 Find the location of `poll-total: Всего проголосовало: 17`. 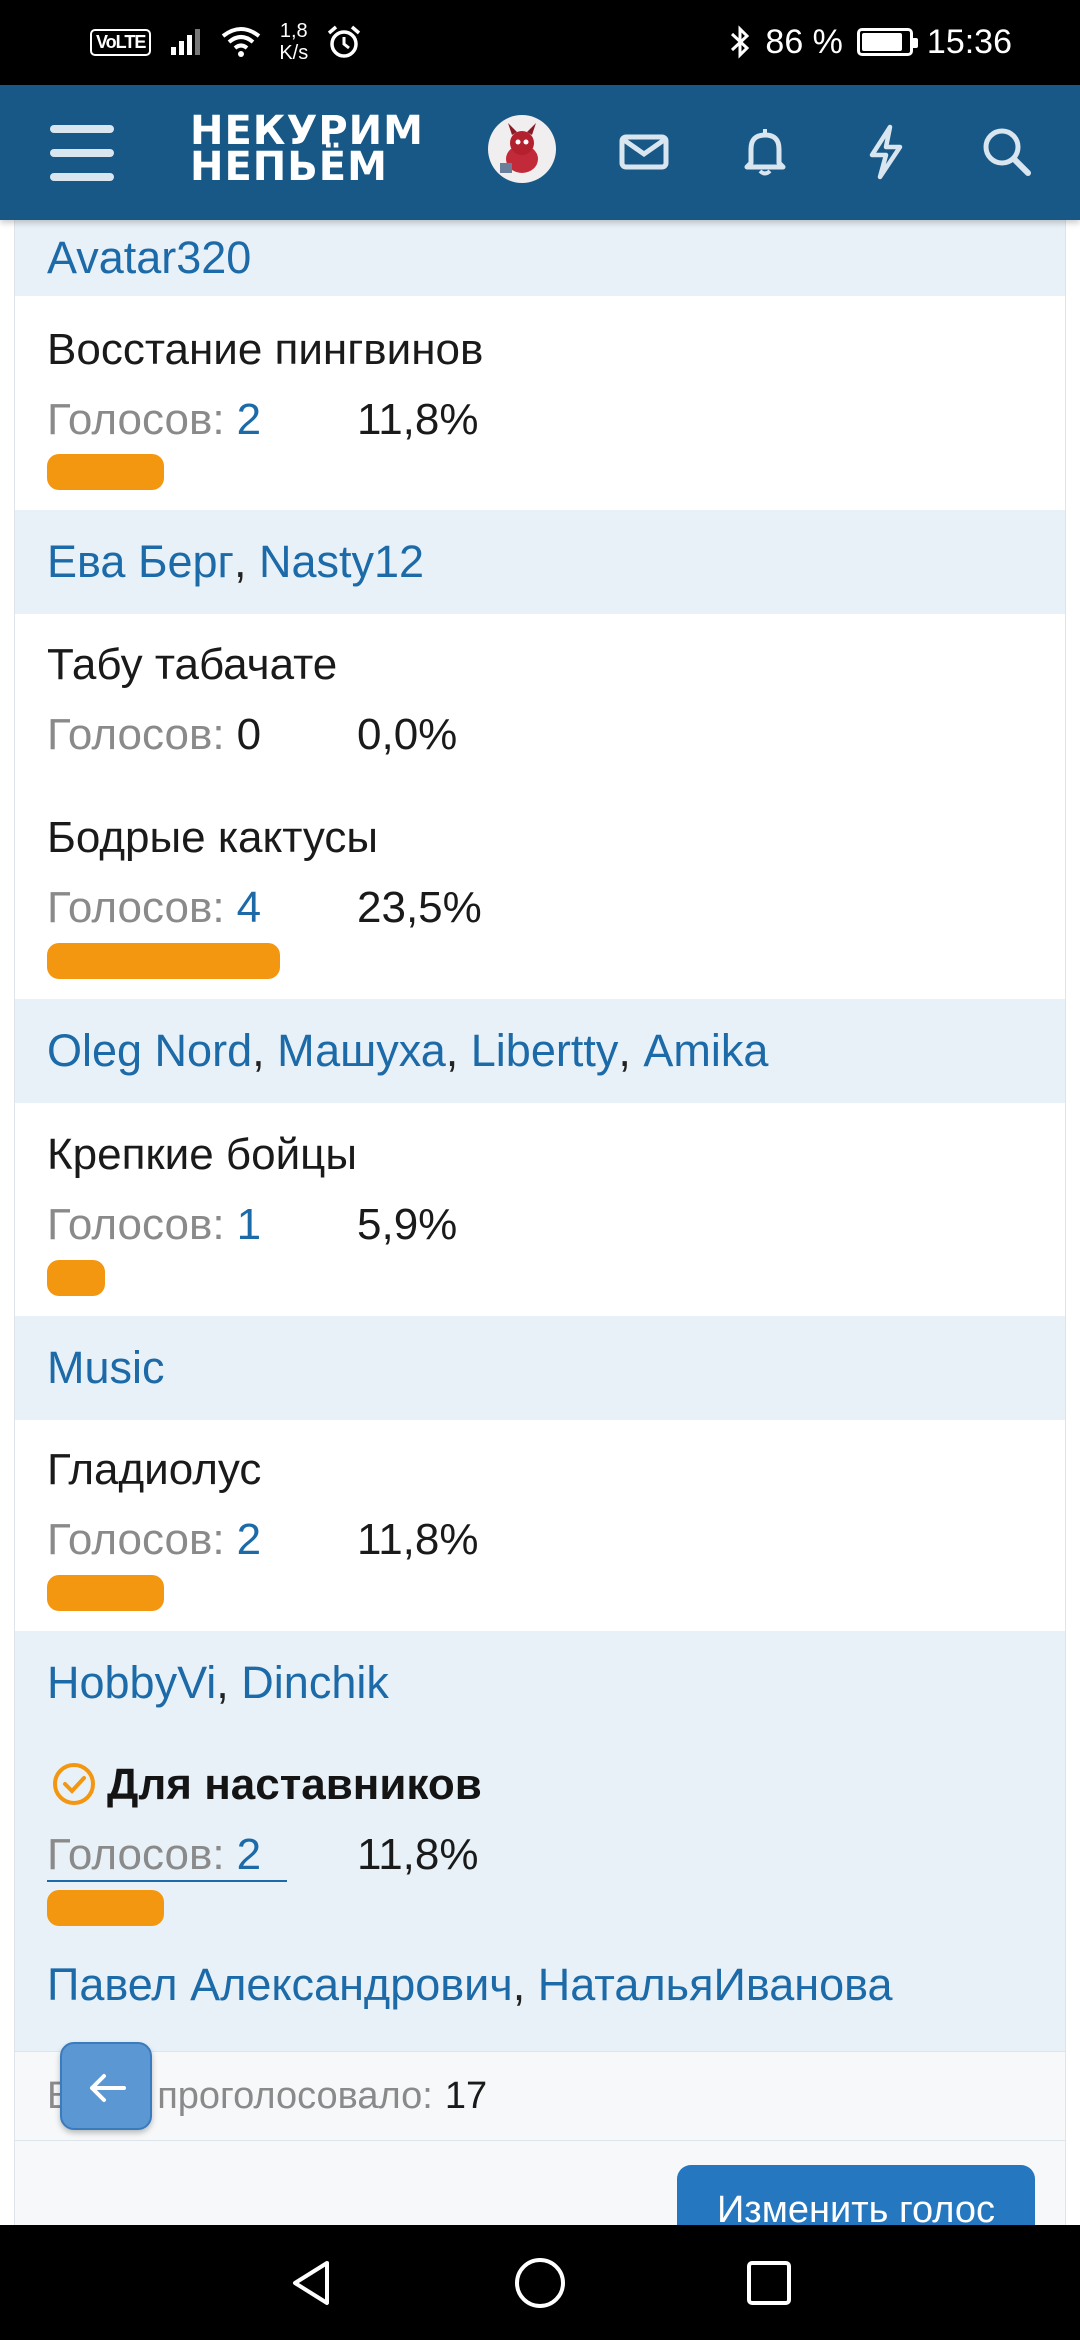

poll-total: Всего проголосовало: 17 is located at coordinates (540, 2096).